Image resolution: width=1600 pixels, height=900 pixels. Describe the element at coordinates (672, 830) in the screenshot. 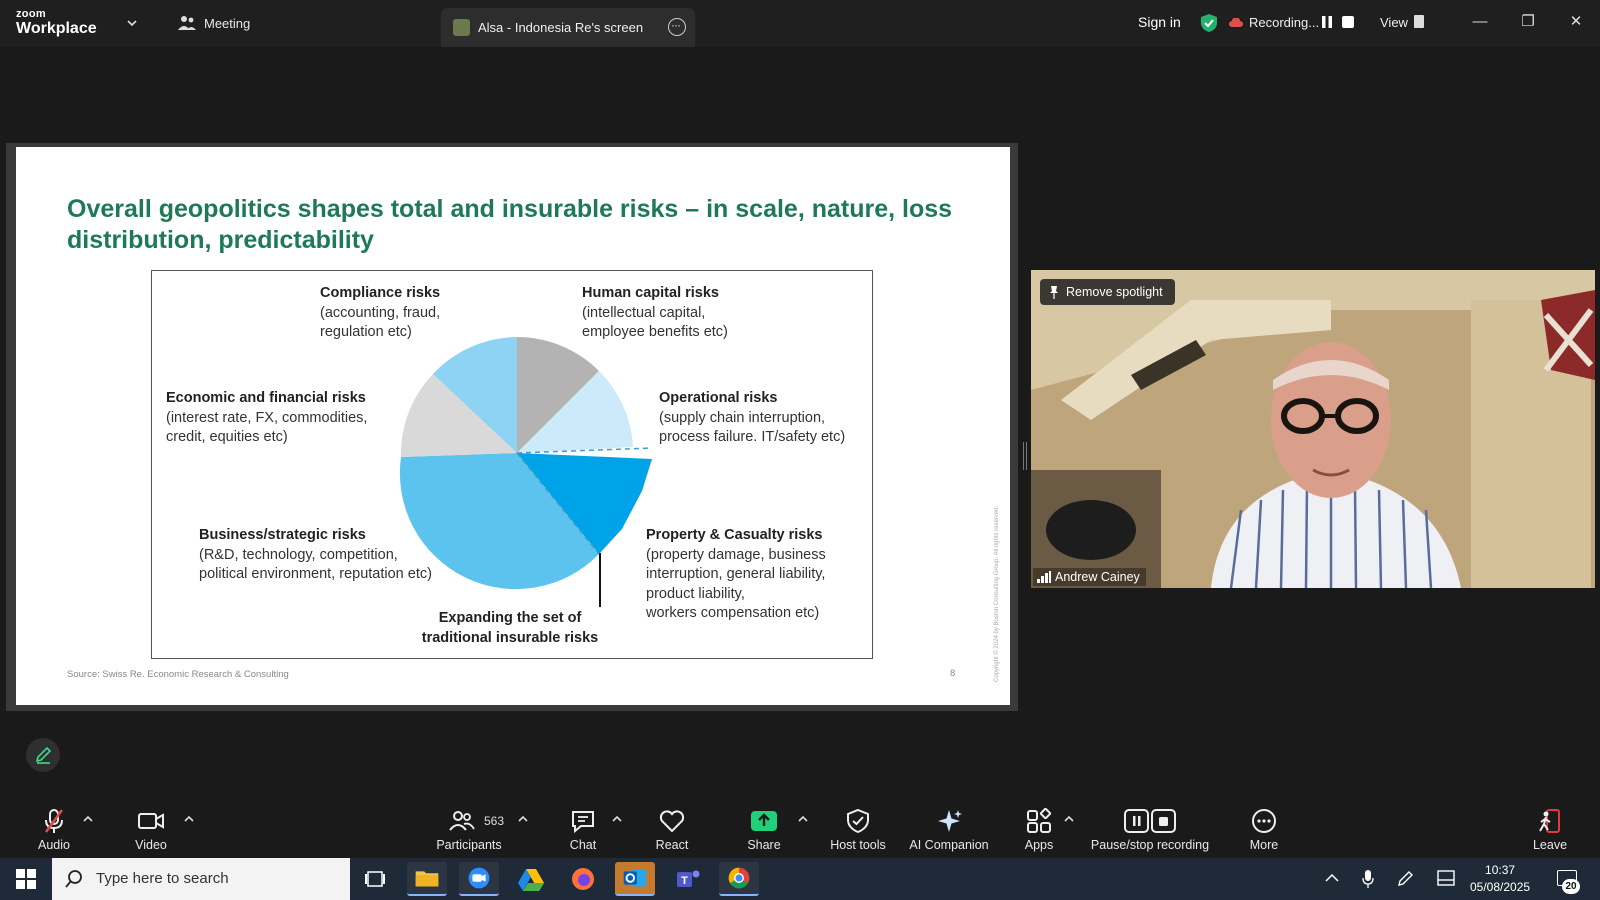

I see `react-button: React` at that location.